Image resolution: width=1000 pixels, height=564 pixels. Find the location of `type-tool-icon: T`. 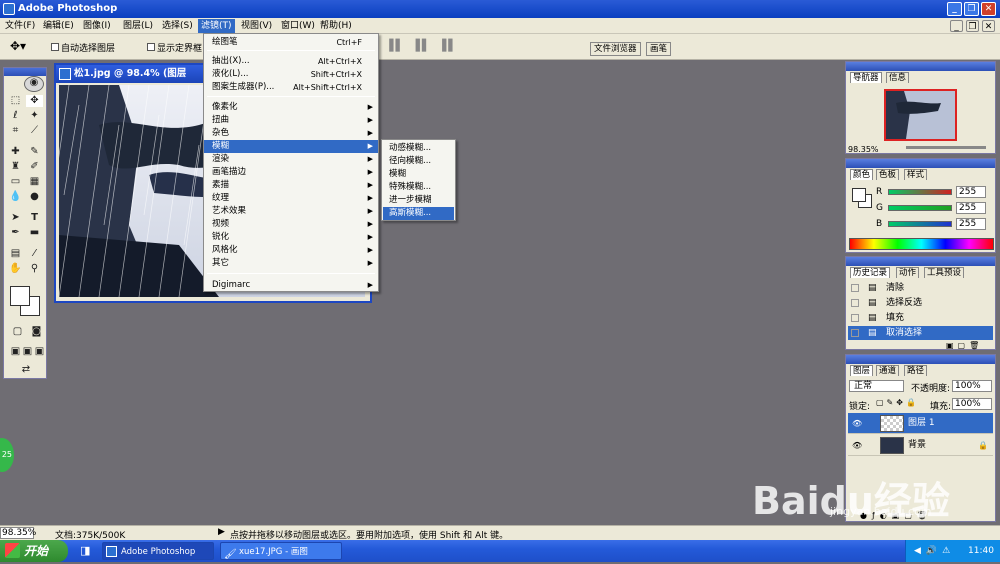

type-tool-icon: T is located at coordinates (34, 218).